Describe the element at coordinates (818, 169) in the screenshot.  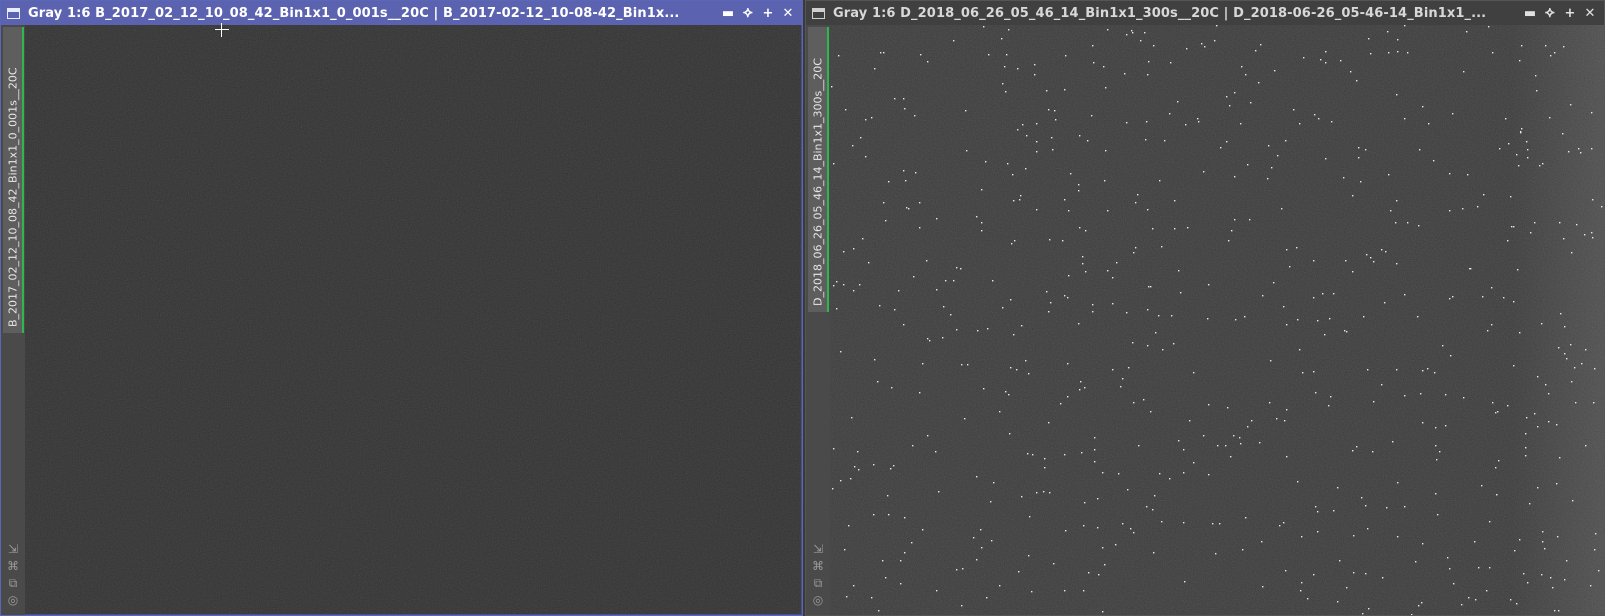
I see `view-id-tab: D_2018_06_26_05_46_14_Bin1x1_300s__20C` at that location.